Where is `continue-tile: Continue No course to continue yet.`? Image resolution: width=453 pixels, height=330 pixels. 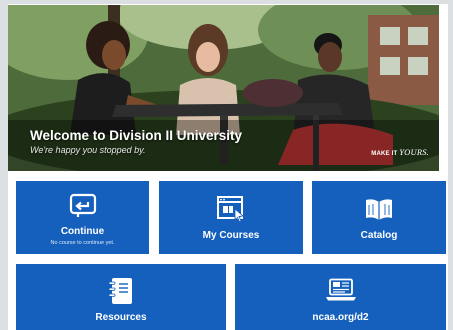 continue-tile: Continue No course to continue yet. is located at coordinates (82, 217).